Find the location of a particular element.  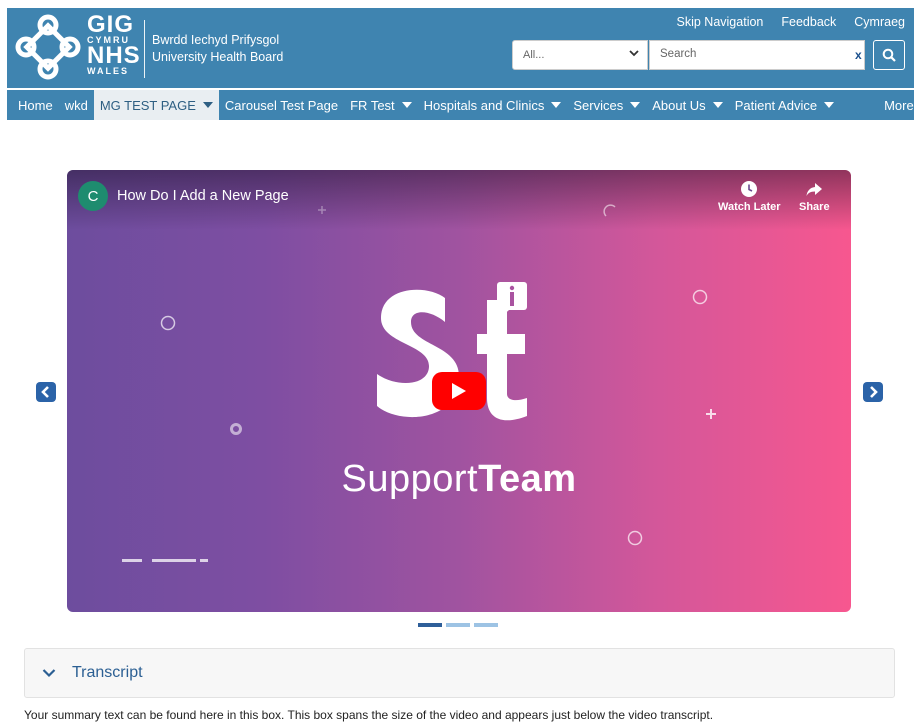

play-icon is located at coordinates (459, 391).